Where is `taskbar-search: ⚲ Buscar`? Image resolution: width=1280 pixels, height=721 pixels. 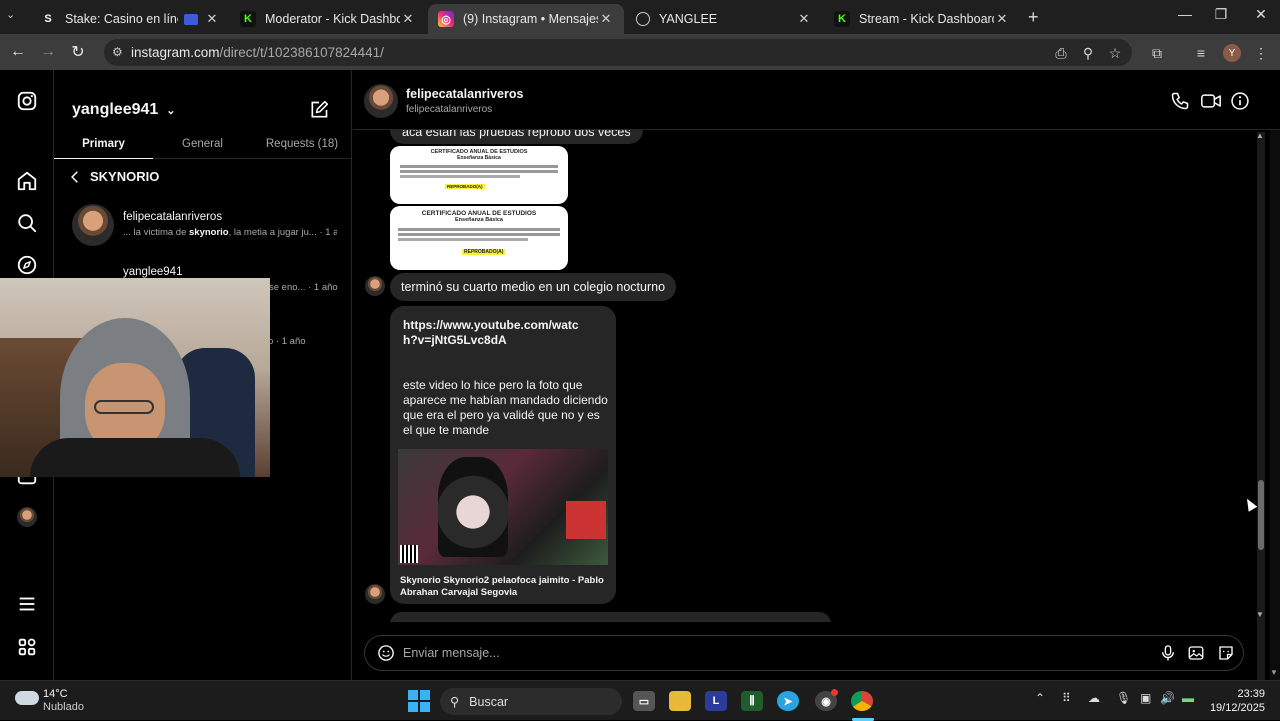 taskbar-search: ⚲ Buscar is located at coordinates (531, 701).